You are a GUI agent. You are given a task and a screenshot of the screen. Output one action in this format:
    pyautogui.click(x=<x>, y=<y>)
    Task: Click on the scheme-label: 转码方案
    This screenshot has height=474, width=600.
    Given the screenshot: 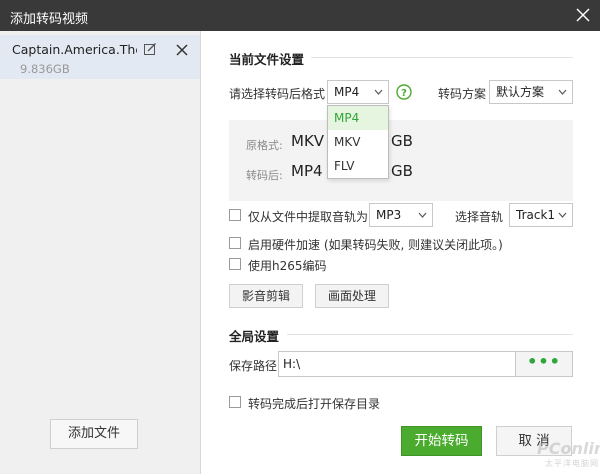 What is the action you would take?
    pyautogui.click(x=462, y=94)
    